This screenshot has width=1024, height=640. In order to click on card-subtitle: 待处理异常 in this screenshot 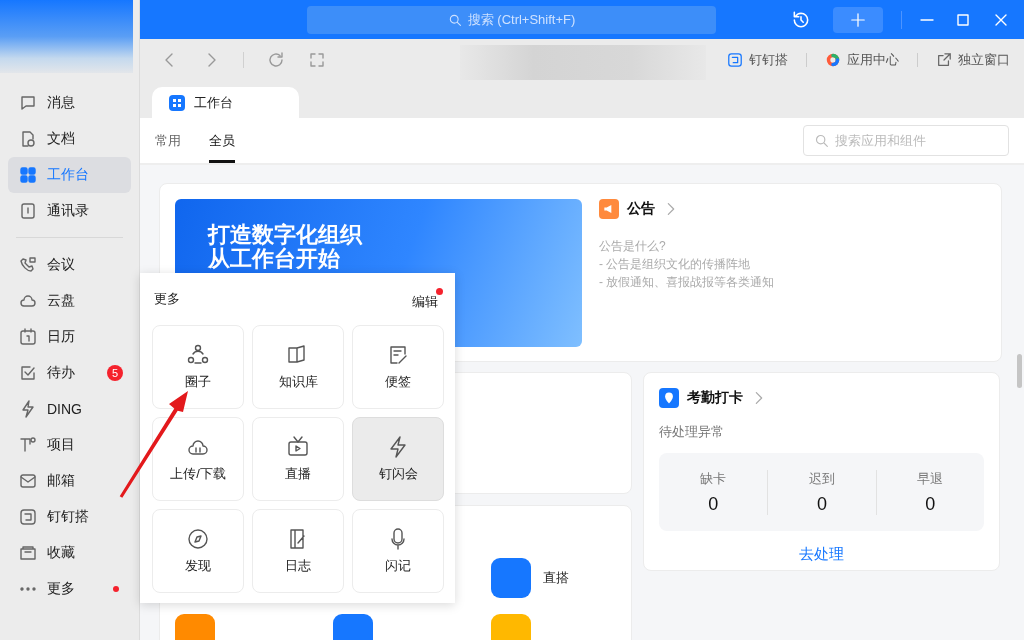, I will do `click(692, 432)`.